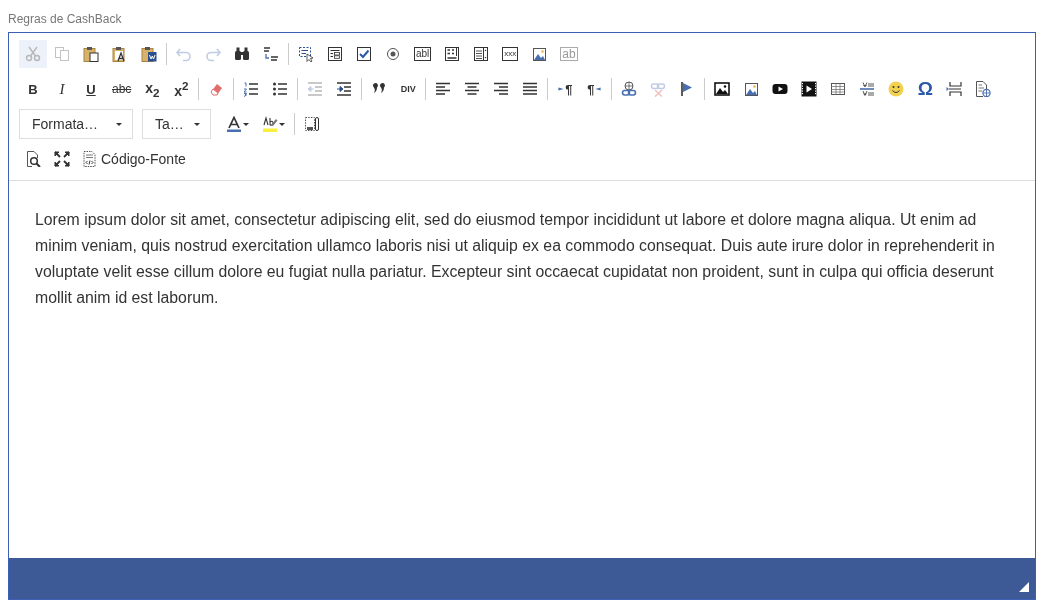 This screenshot has width=1047, height=612. I want to click on binoculars-icon, so click(242, 54).